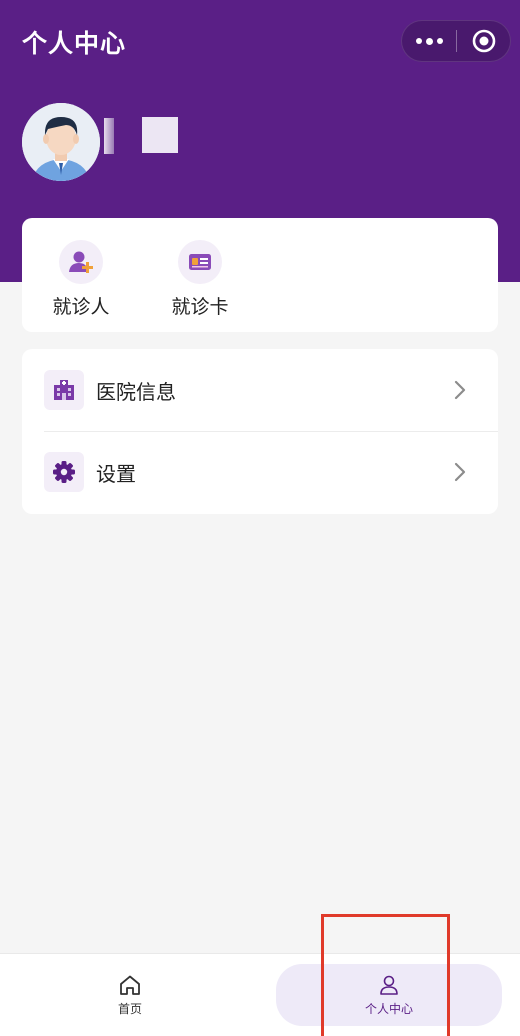  I want to click on username-redacted, so click(109, 136).